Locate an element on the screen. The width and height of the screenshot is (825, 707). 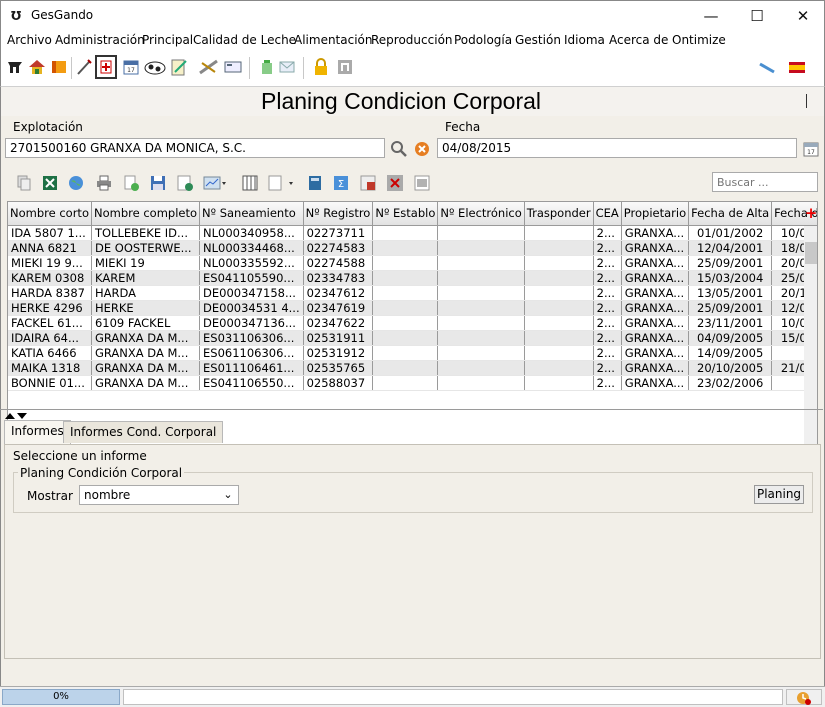
tools-icon is located at coordinates (209, 67).